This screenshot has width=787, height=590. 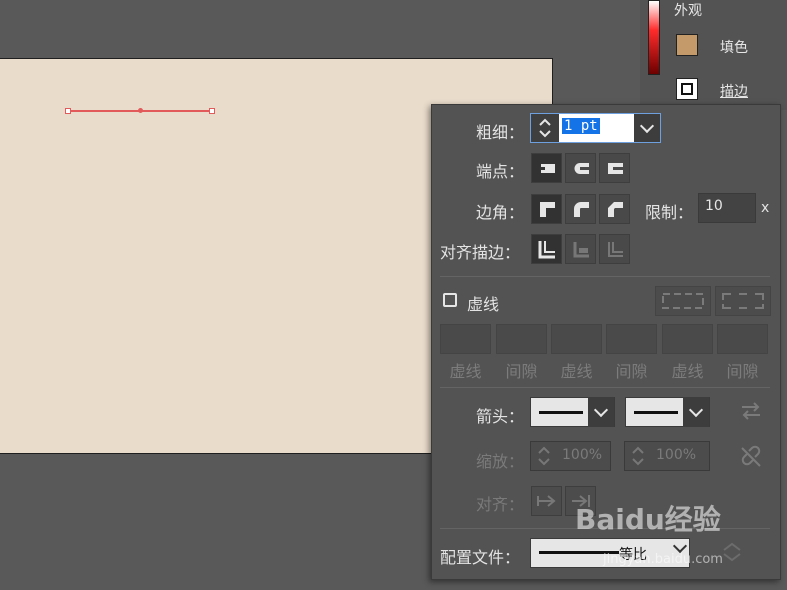 What do you see at coordinates (500, 212) in the screenshot?
I see `corner-label: 边角：` at bounding box center [500, 212].